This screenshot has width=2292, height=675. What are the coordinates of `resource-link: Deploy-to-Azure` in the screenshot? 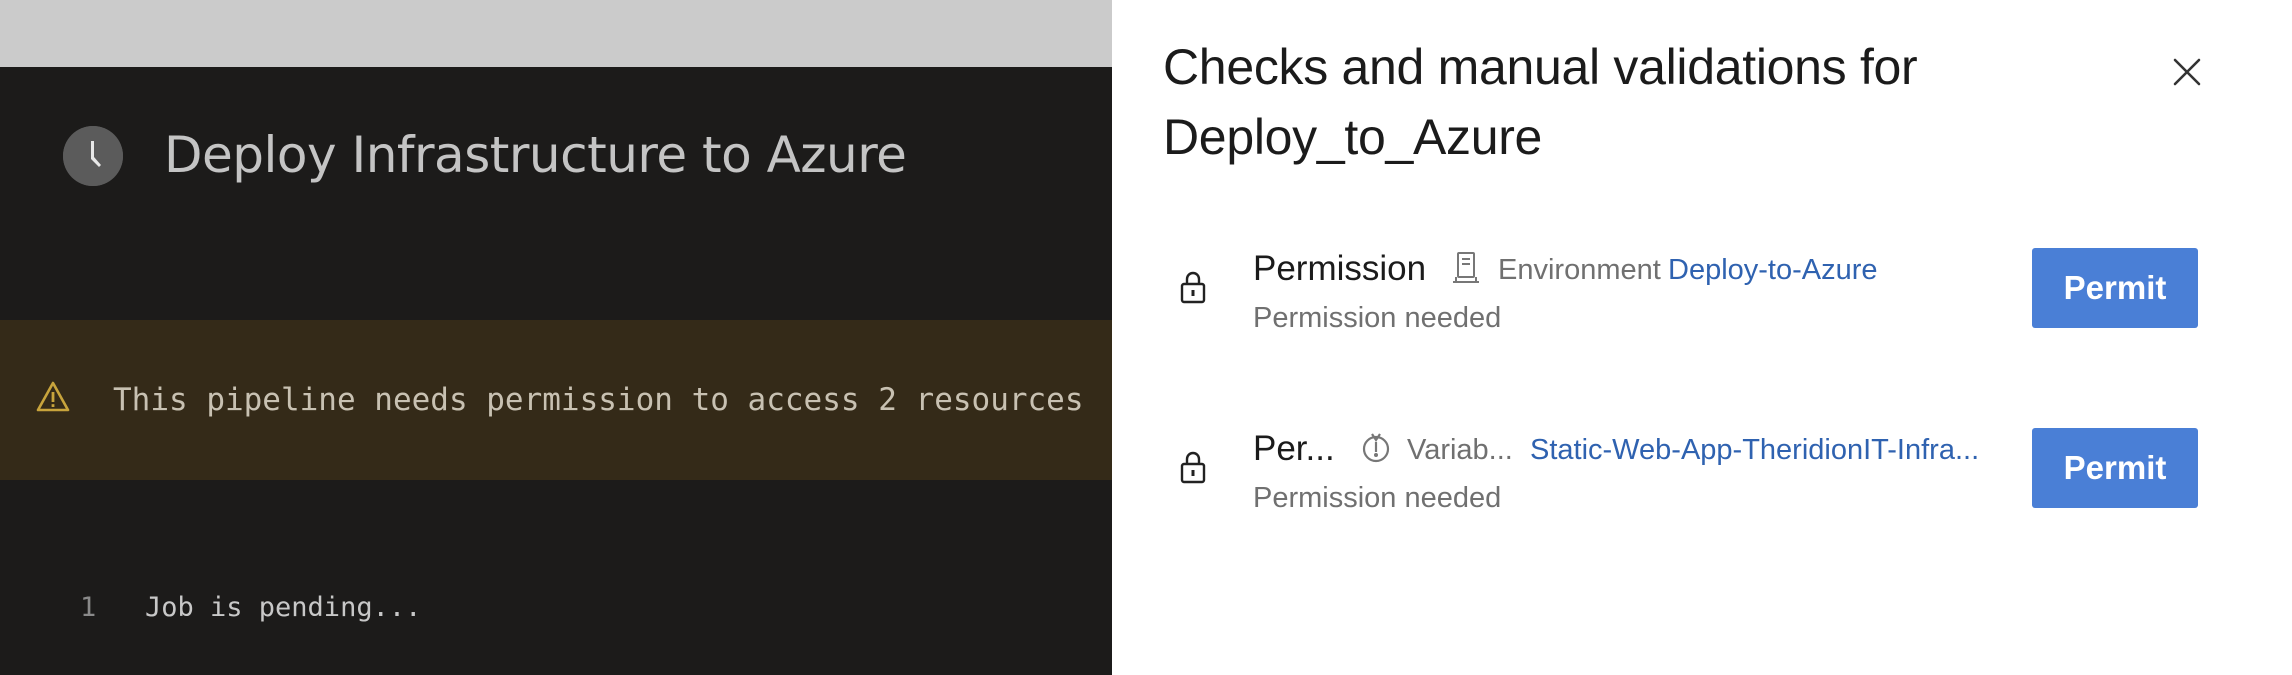 It's located at (1773, 270).